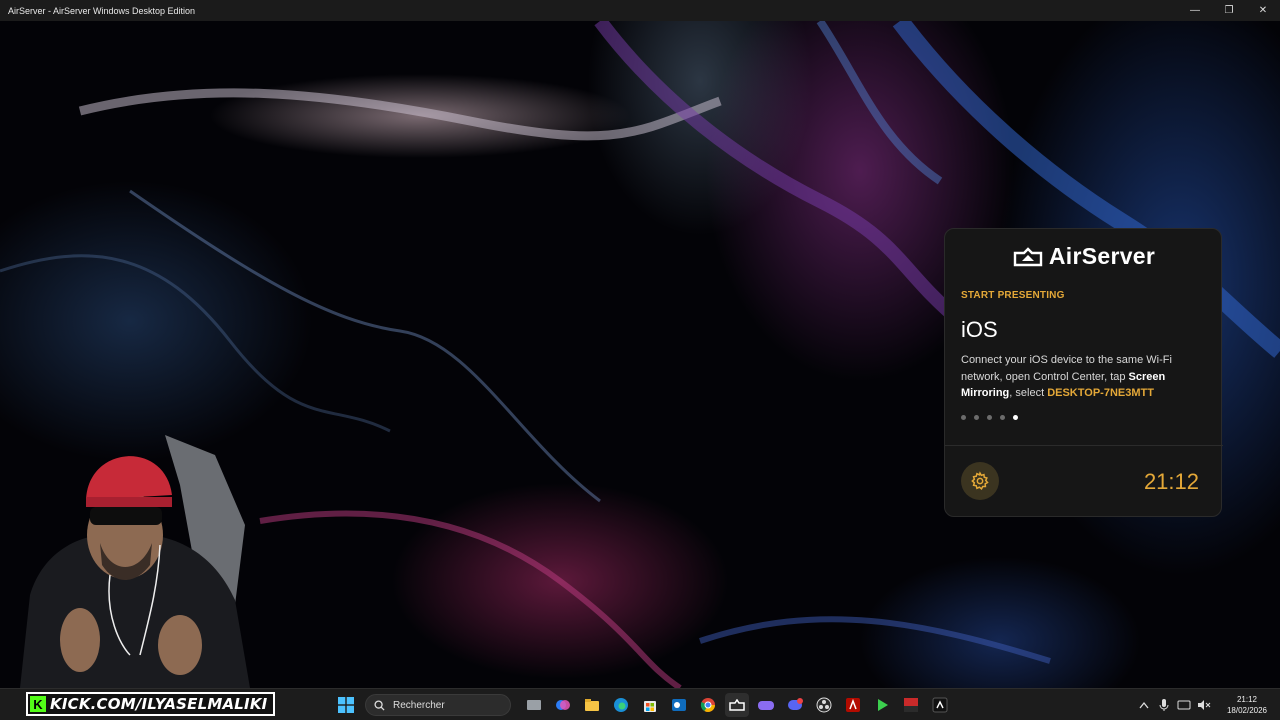 This screenshot has width=1280, height=720. I want to click on airserver-brand: AirServer, so click(1084, 256).